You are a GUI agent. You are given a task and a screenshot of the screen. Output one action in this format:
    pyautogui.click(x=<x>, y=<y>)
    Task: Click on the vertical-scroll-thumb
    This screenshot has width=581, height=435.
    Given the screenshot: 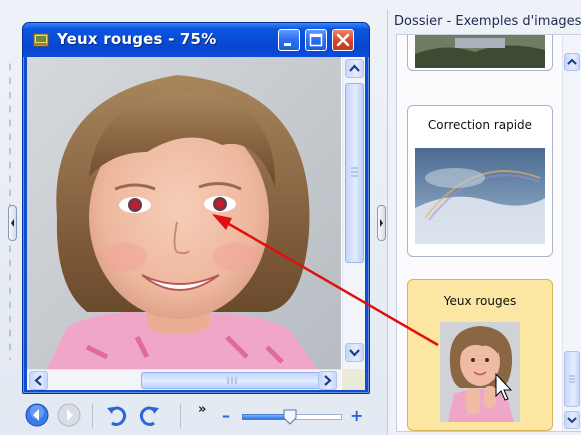 What is the action you would take?
    pyautogui.click(x=354, y=173)
    